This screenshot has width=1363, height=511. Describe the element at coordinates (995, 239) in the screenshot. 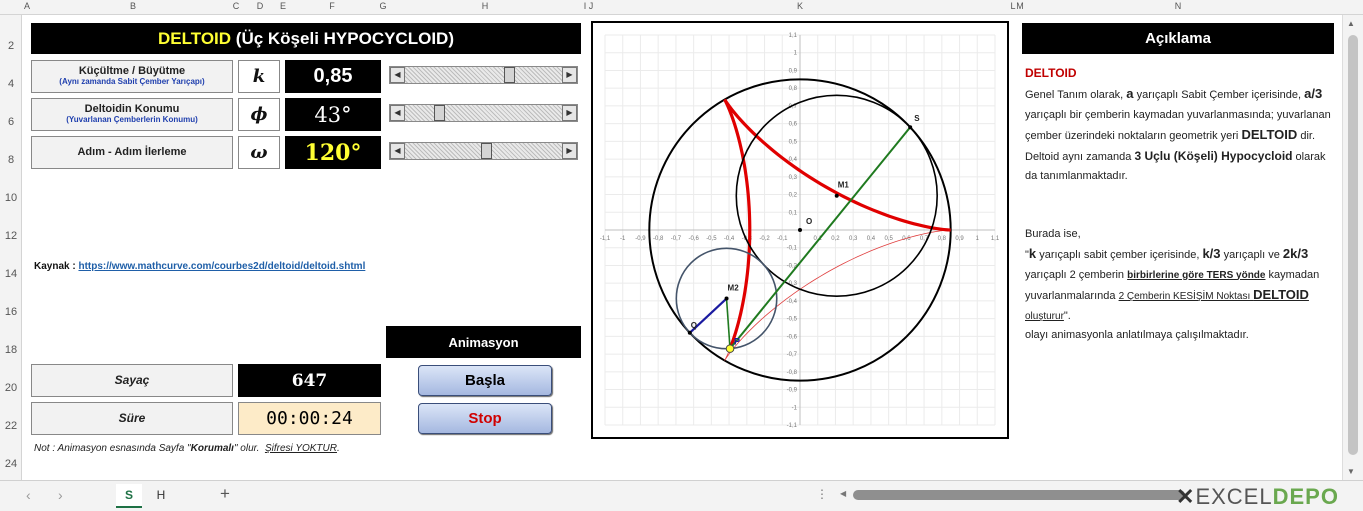

I see `x-tick-label: 1,1` at that location.